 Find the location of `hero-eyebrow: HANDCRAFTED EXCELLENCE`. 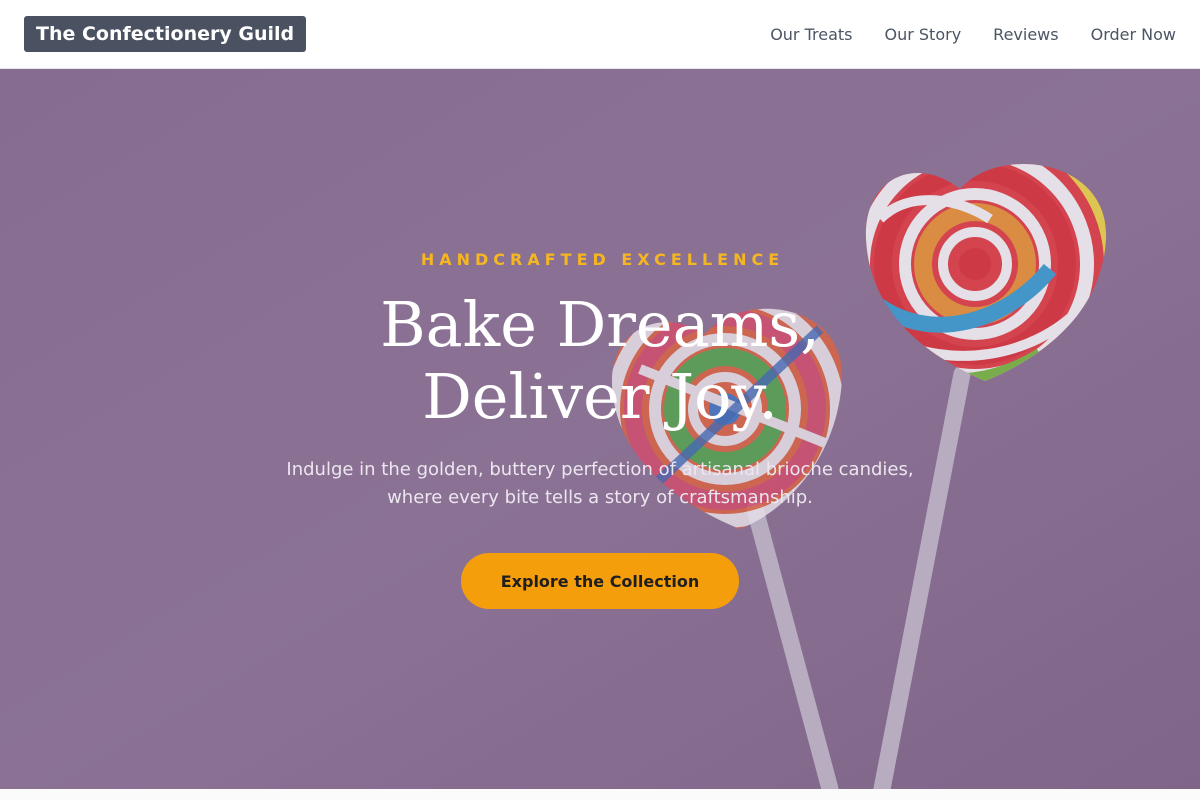

hero-eyebrow: HANDCRAFTED EXCELLENCE is located at coordinates (602, 259).